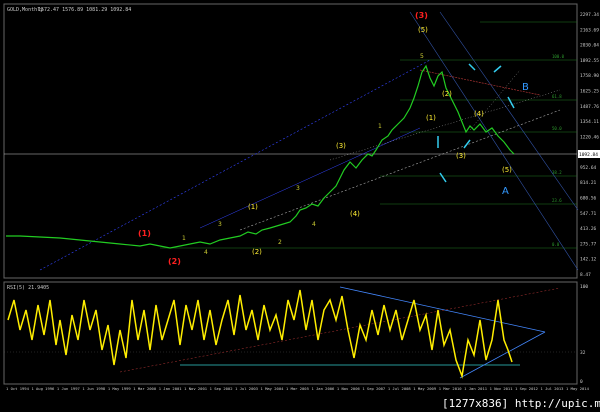 The height and width of the screenshot is (412, 600). I want to click on current-price-value: 1092.84, so click(588, 155).